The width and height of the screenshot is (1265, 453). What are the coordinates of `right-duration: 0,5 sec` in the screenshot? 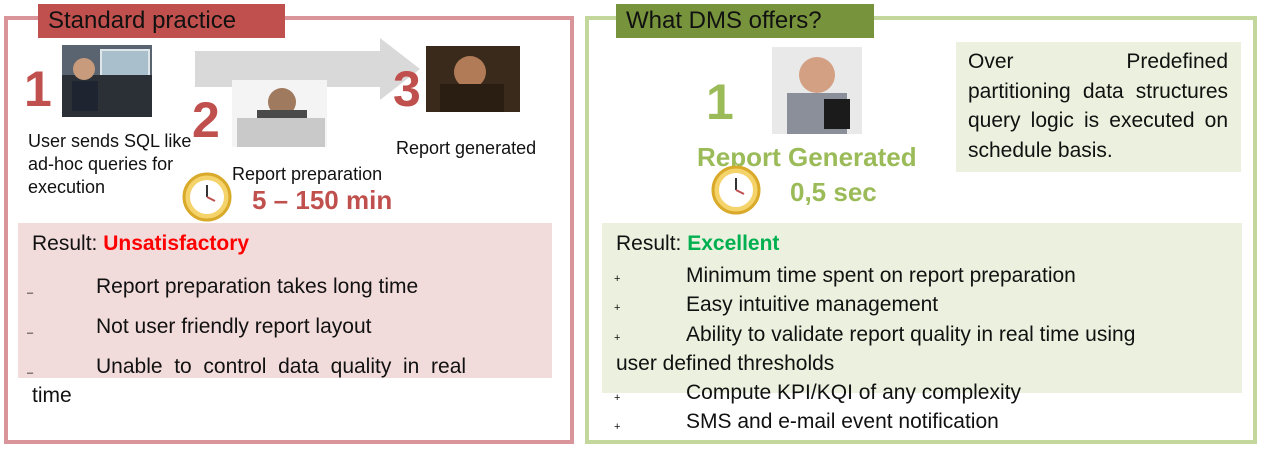 It's located at (833, 192).